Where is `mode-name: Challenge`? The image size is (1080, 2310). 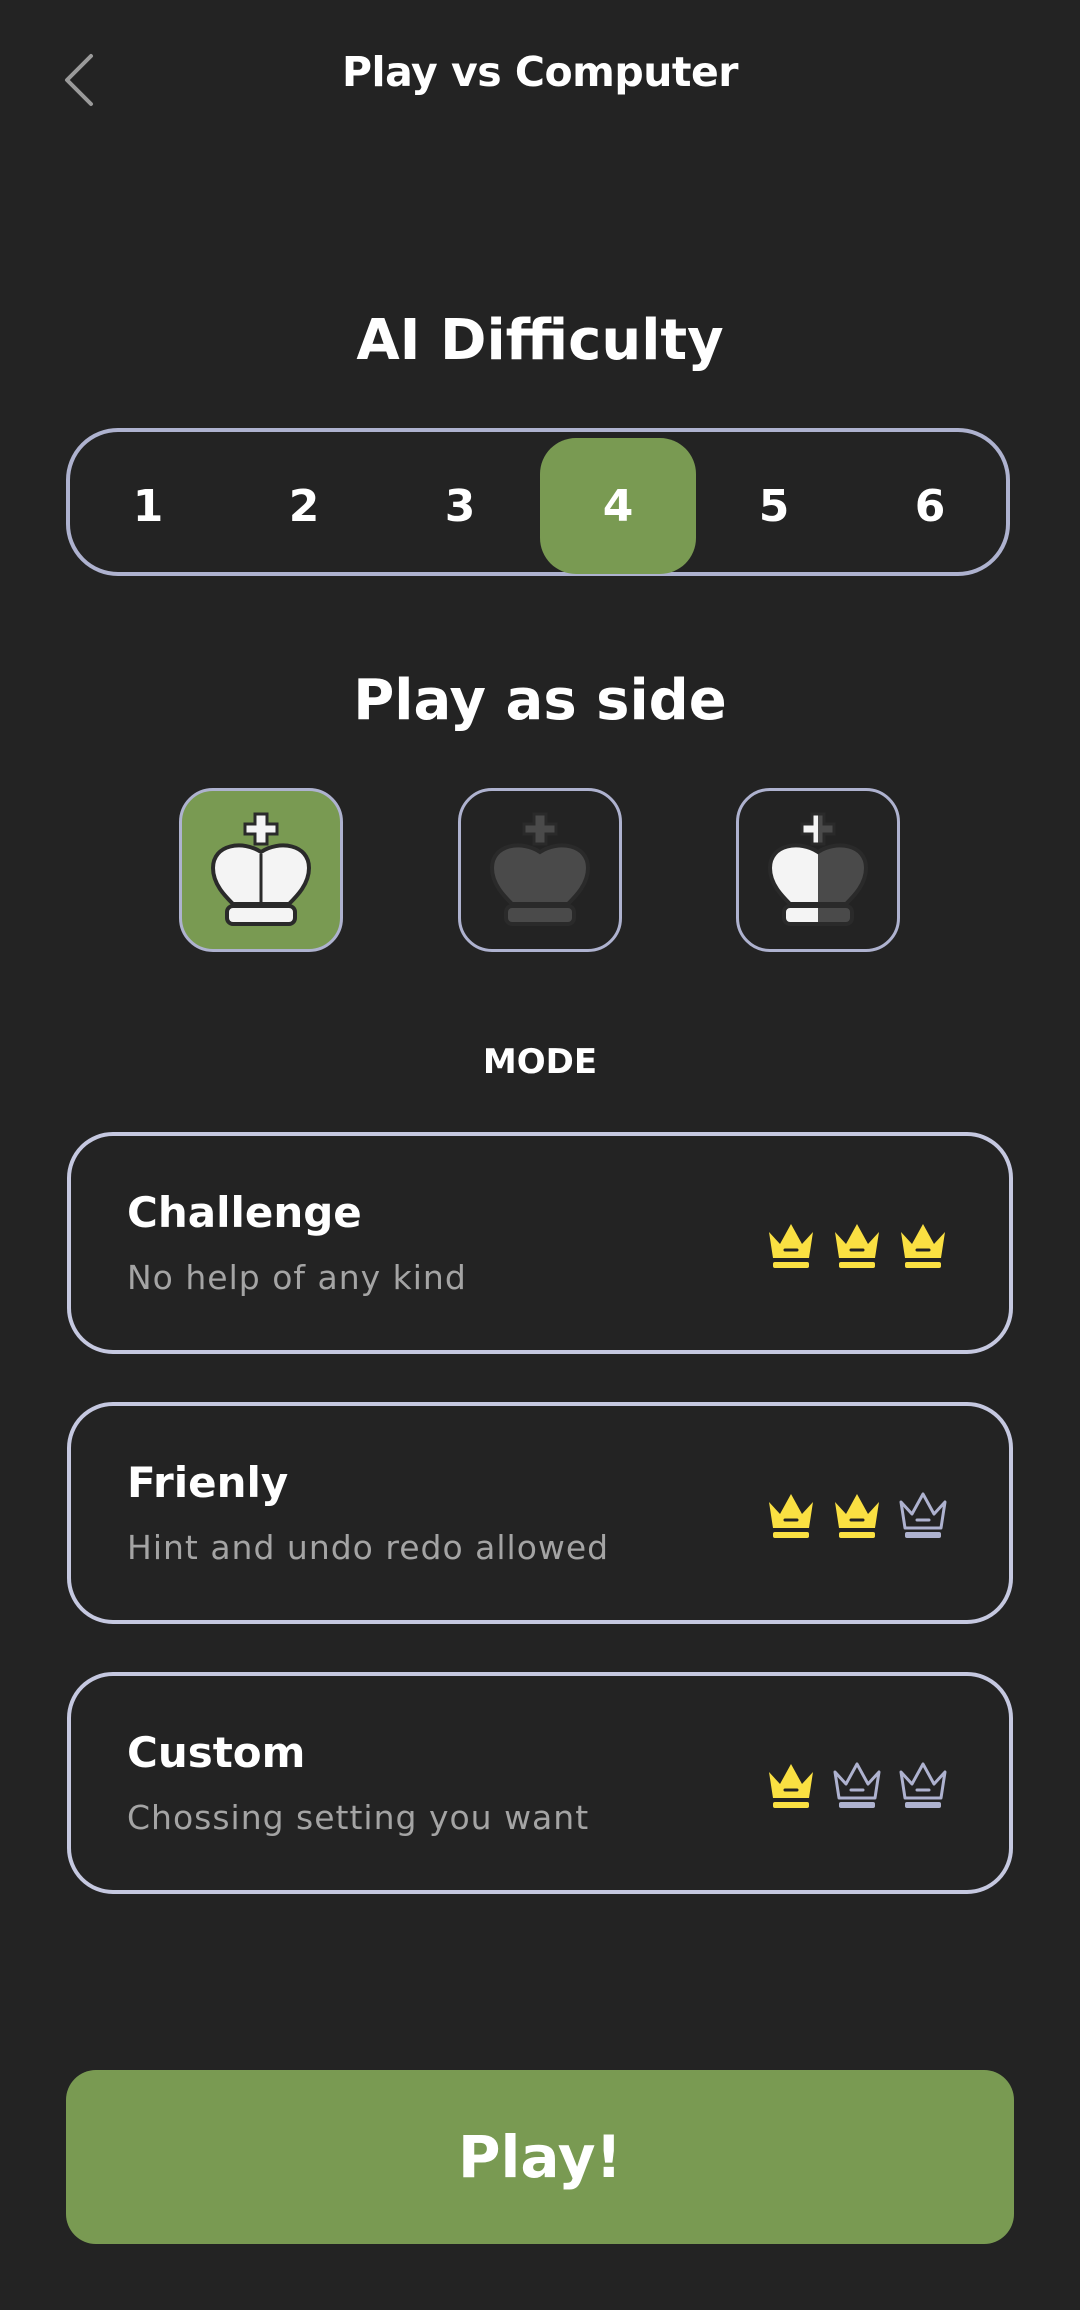
mode-name: Challenge is located at coordinates (244, 1212).